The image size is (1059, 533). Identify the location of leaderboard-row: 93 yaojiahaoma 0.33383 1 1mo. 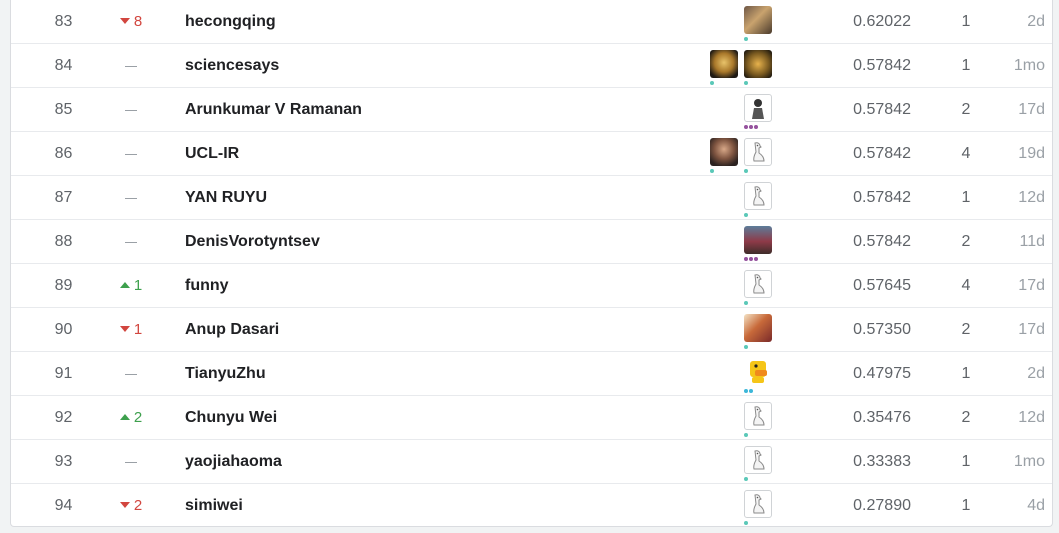
(531, 462).